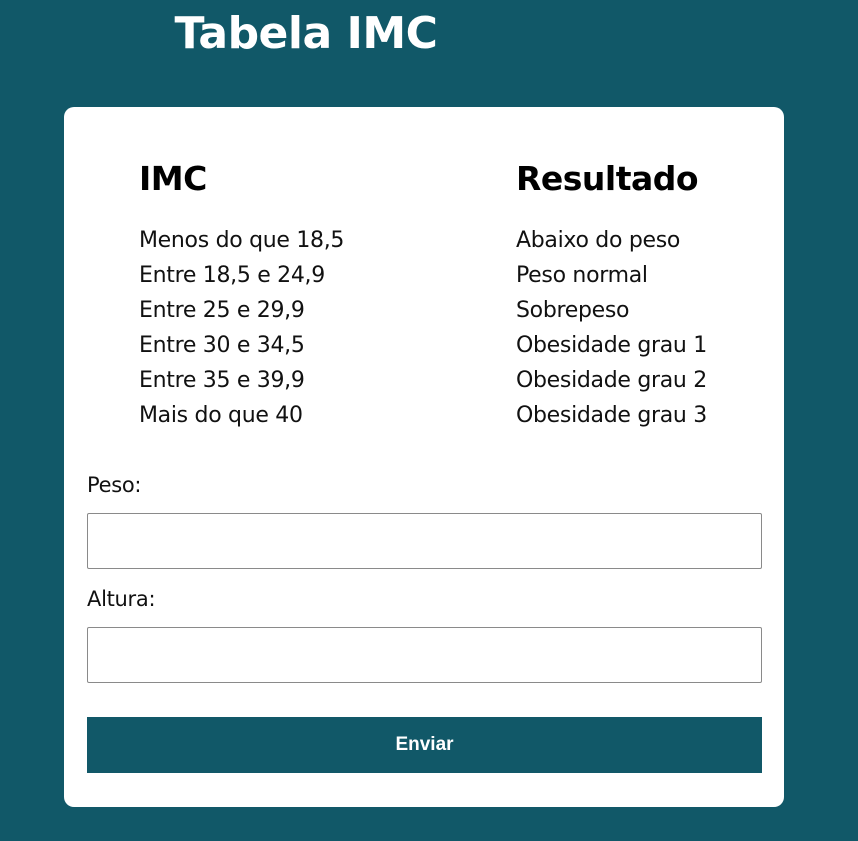  I want to click on result-item: Obesidade grau 1, so click(611, 345).